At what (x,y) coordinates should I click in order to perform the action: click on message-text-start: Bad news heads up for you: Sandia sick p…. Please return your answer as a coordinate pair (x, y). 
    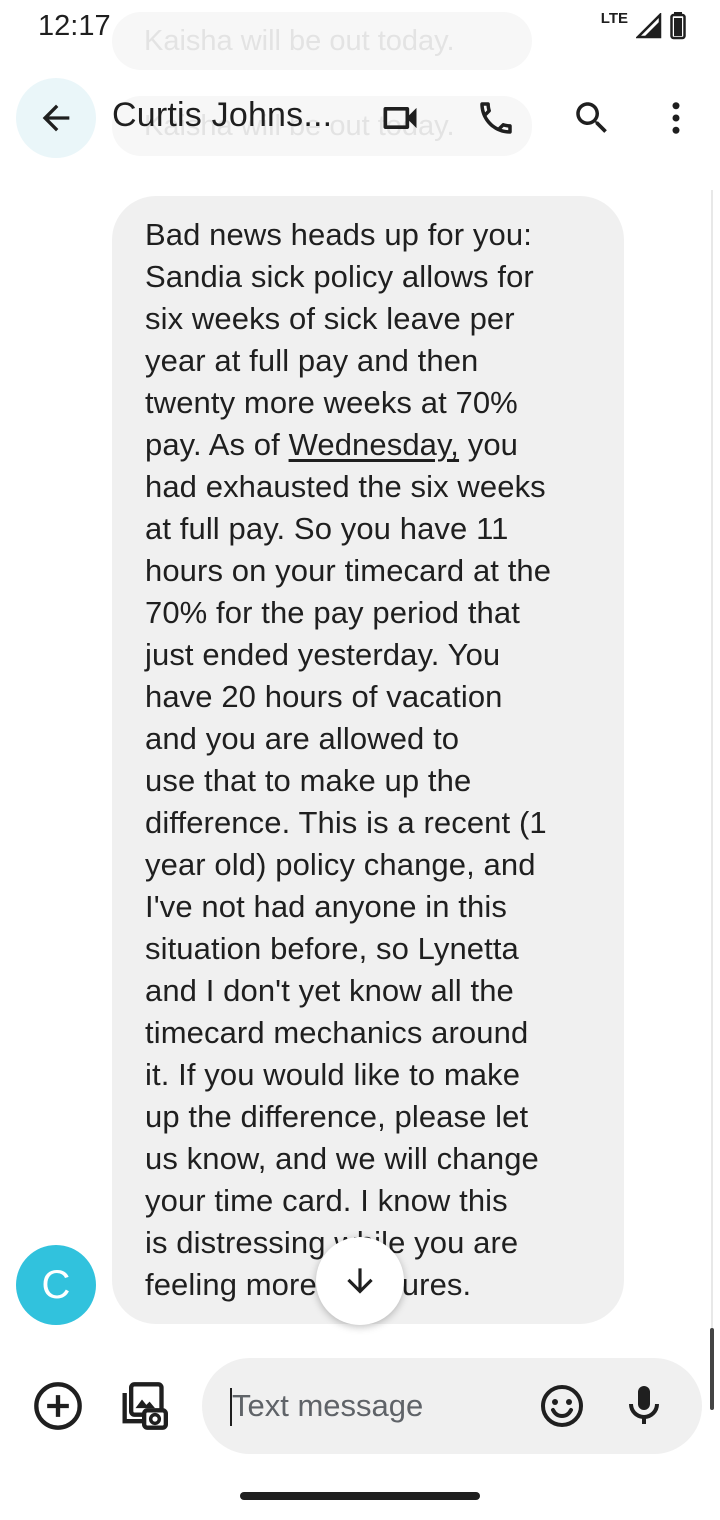
    Looking at the image, I should click on (339, 339).